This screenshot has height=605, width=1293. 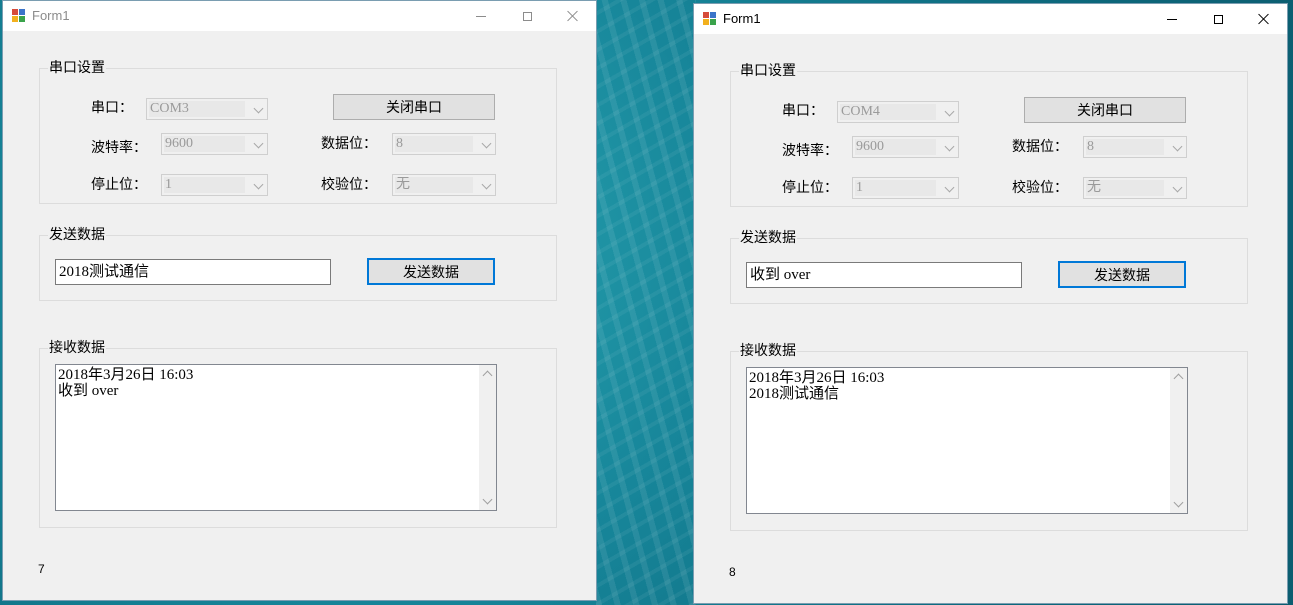 I want to click on receive-textarea: 2018年3月26日 16:03 2018测试通信, so click(x=967, y=440).